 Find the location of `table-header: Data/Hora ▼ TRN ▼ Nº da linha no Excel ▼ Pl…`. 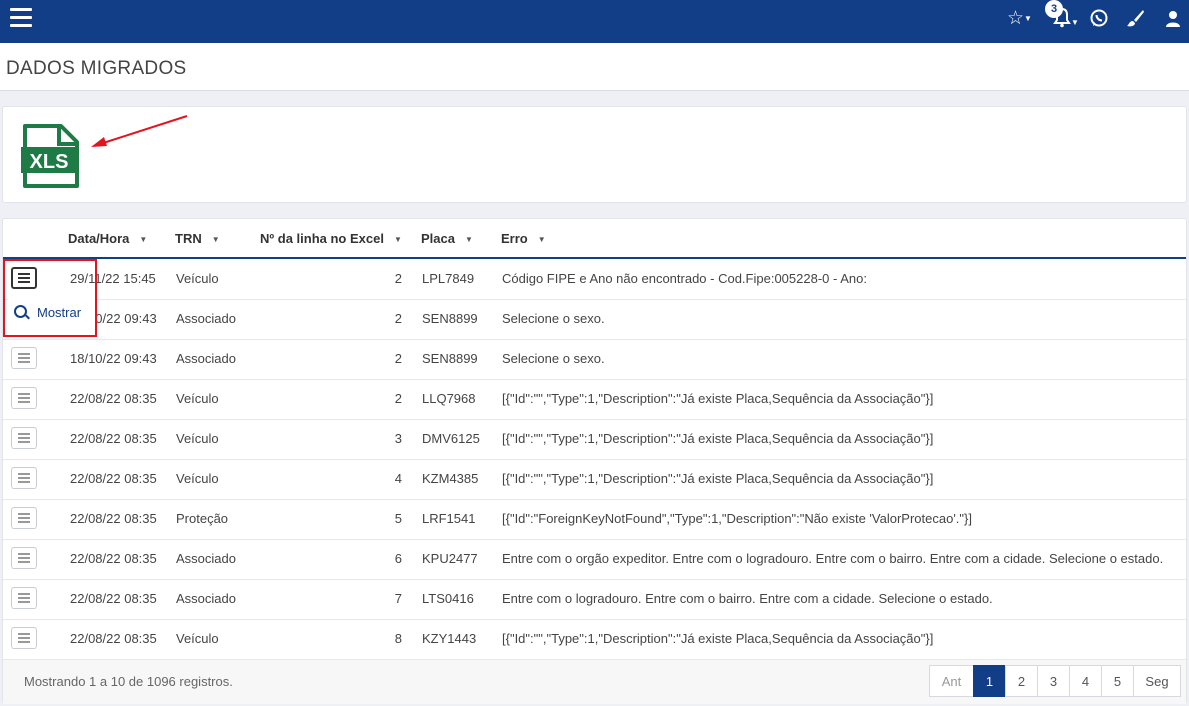

table-header: Data/Hora ▼ TRN ▼ Nº da linha no Excel ▼ Pl… is located at coordinates (594, 239).